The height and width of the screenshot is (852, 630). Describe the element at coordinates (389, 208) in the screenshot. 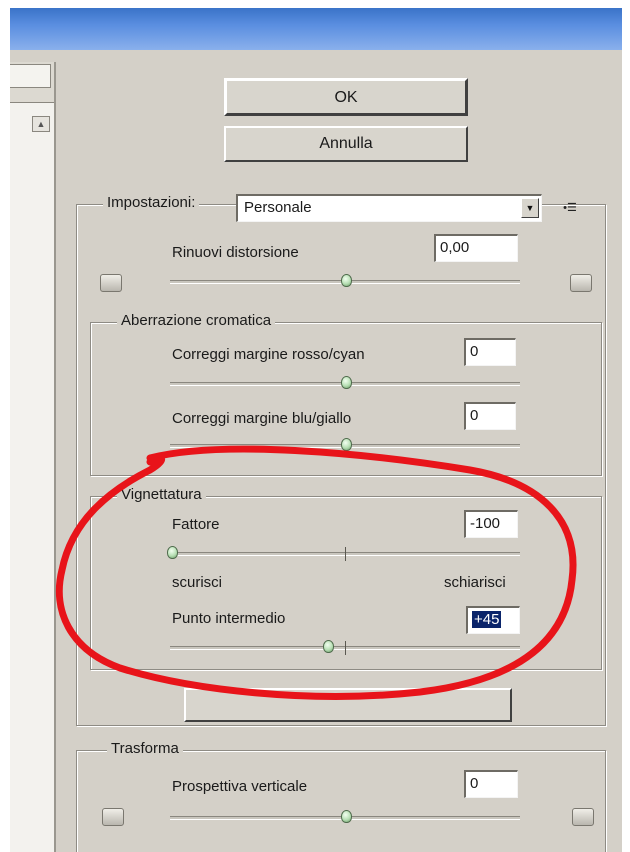

I see `settings-preset-select: Personale ▼` at that location.